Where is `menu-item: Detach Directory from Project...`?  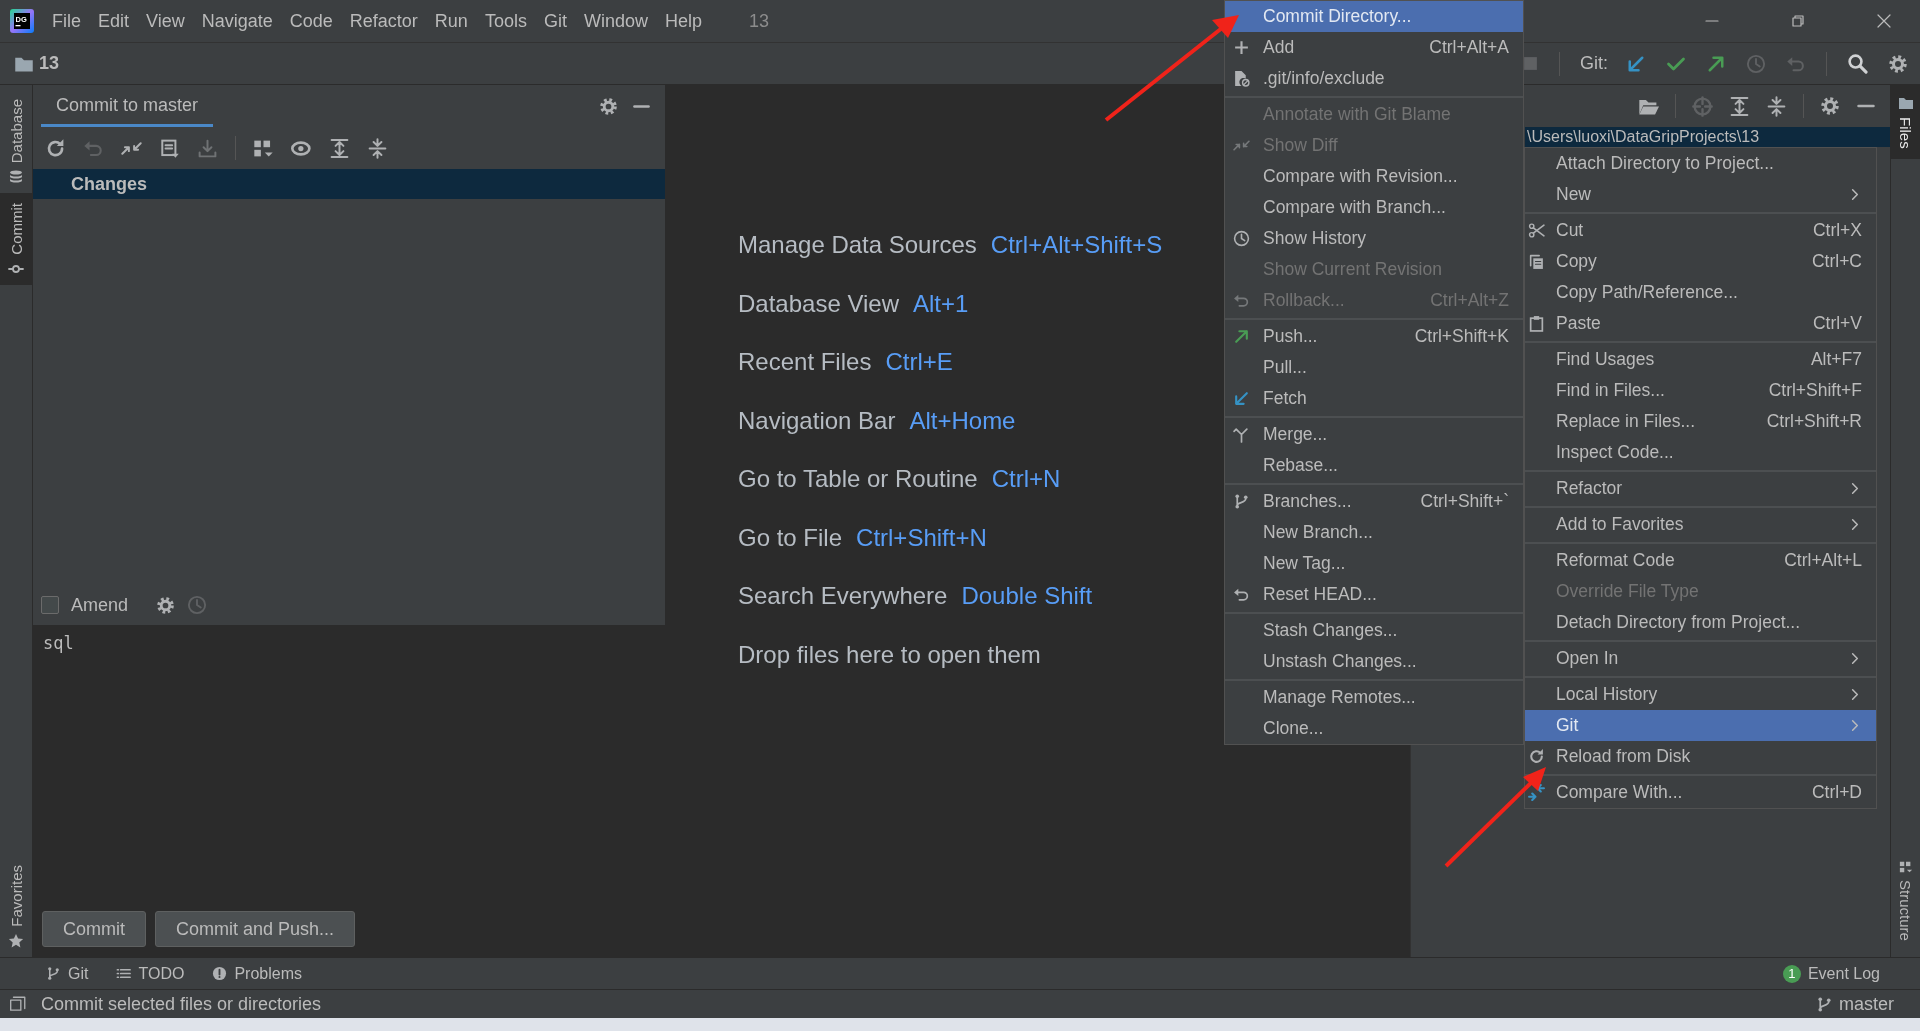
menu-item: Detach Directory from Project... is located at coordinates (1700, 622).